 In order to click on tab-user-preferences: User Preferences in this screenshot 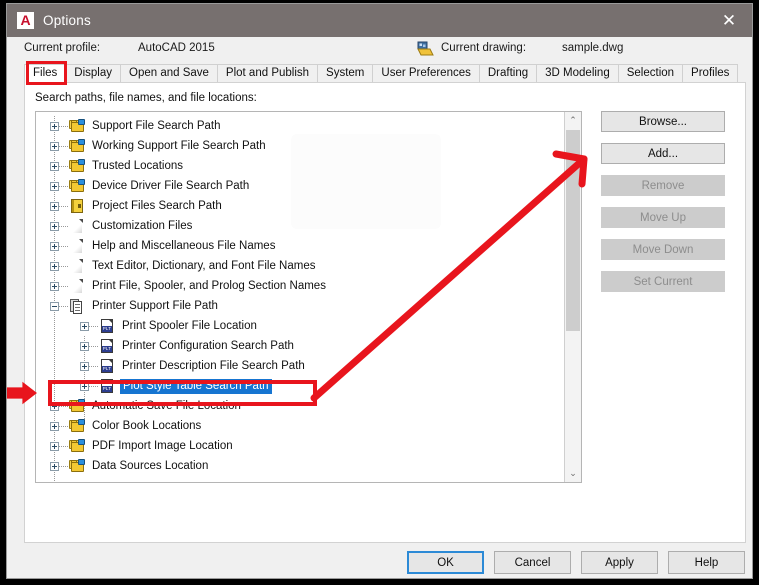, I will do `click(426, 73)`.